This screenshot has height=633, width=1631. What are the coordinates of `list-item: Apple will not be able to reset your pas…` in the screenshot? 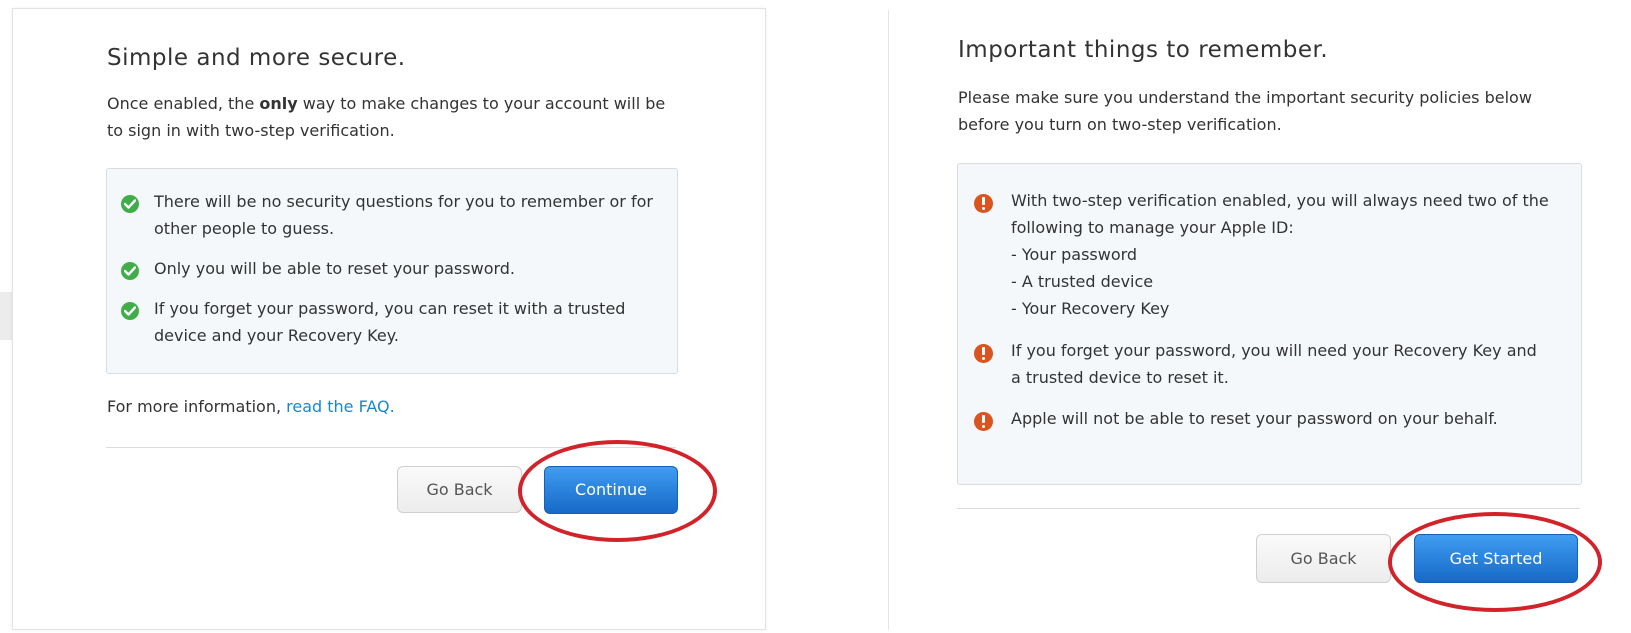 It's located at (1254, 418).